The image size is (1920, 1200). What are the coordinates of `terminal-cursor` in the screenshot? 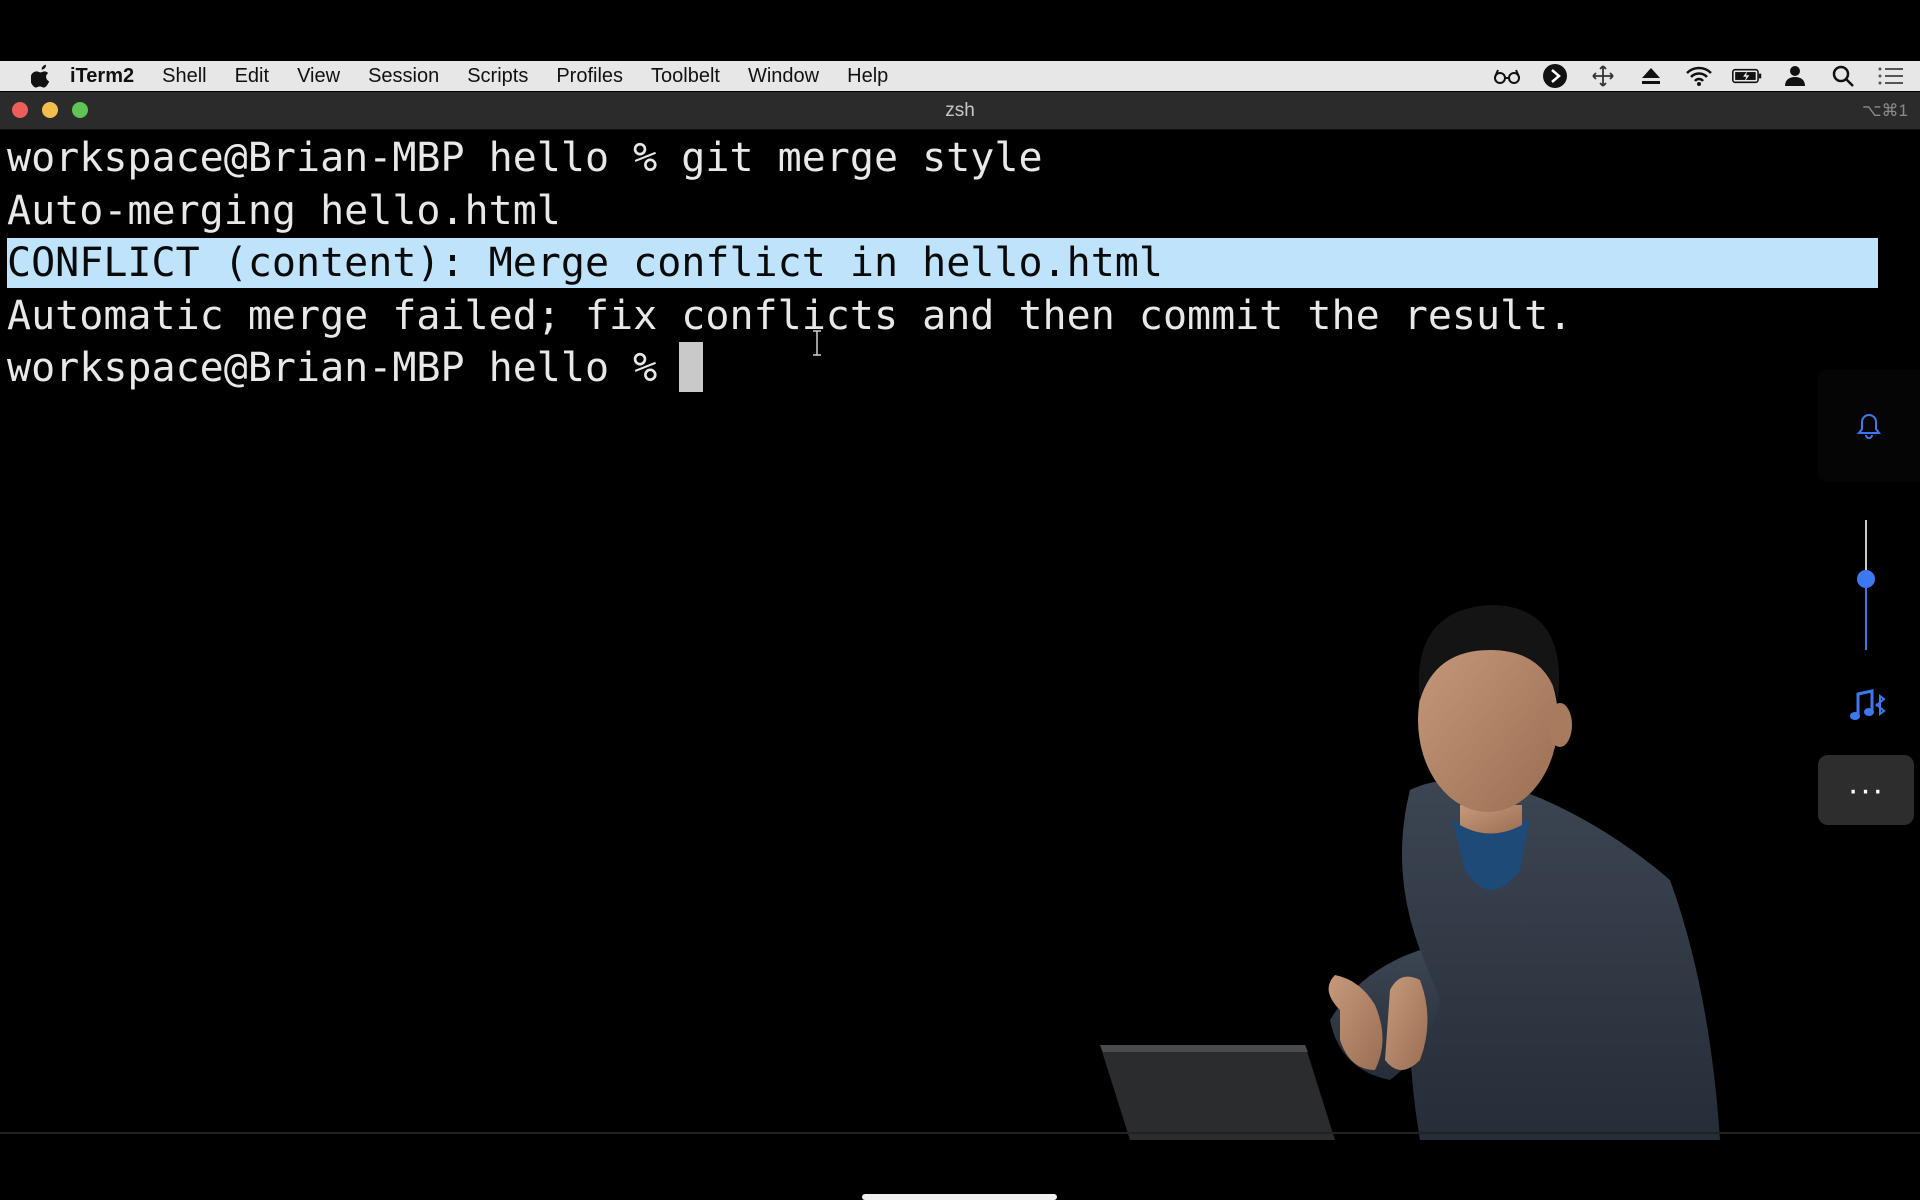 It's located at (691, 367).